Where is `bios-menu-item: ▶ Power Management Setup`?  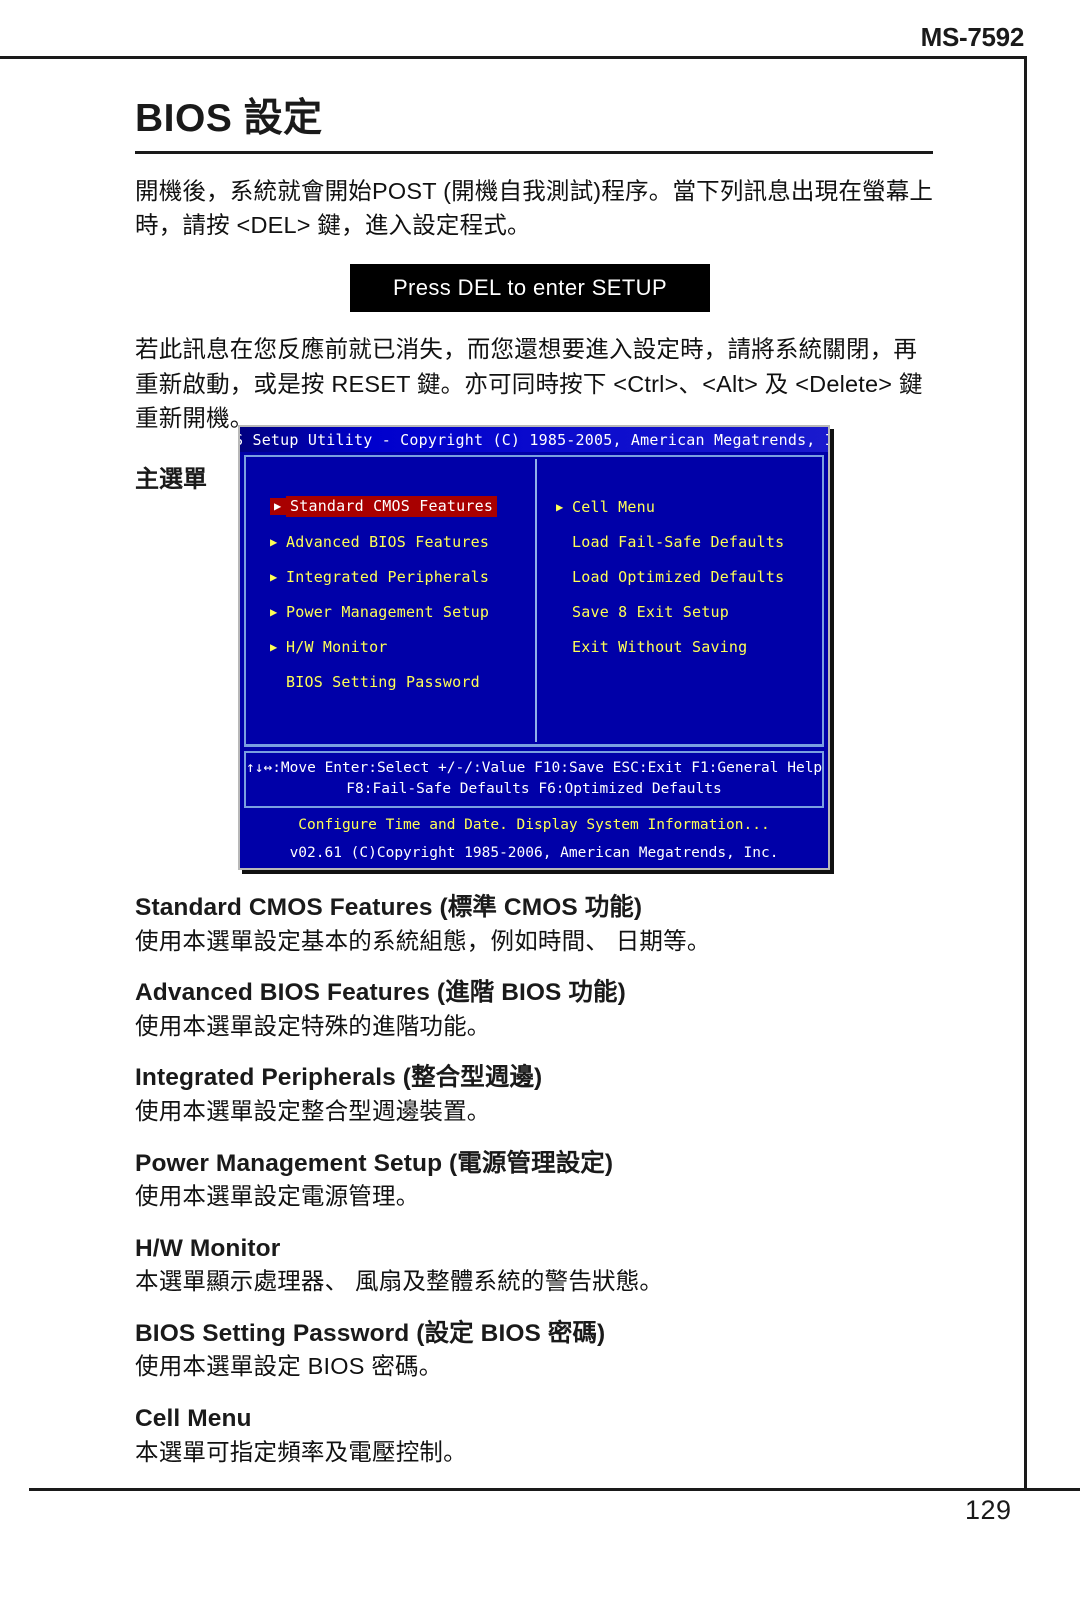
bios-menu-item: ▶ Power Management Setup is located at coordinates (401, 611).